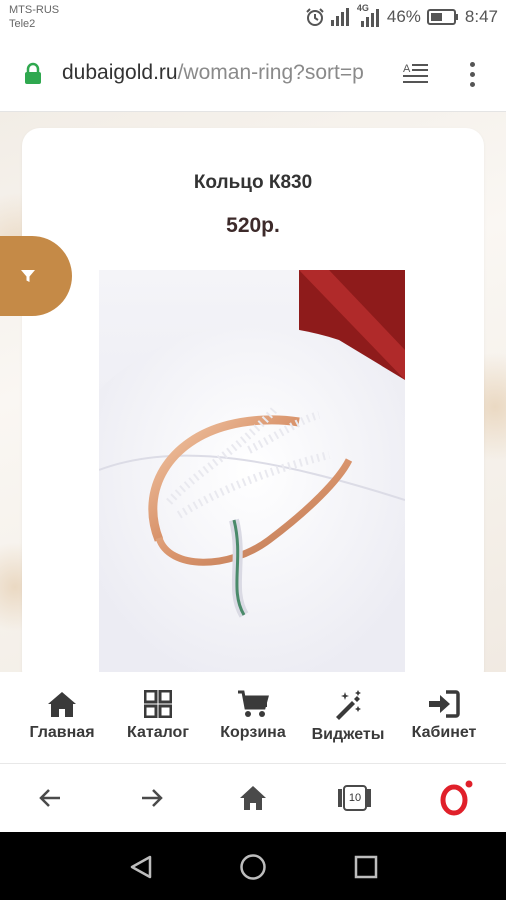  Describe the element at coordinates (472, 74) in the screenshot. I see `more-menu-icon` at that location.